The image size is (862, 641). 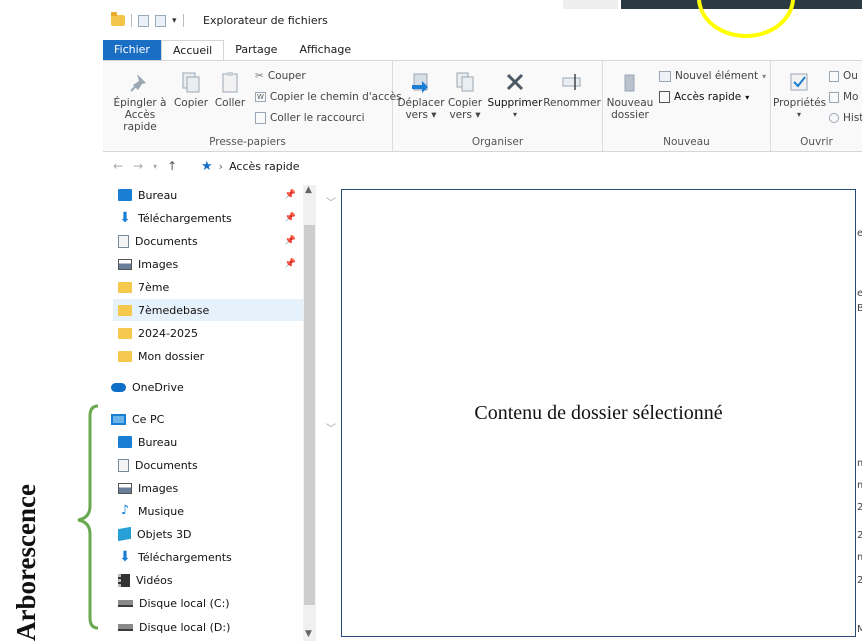 What do you see at coordinates (852, 118) in the screenshot?
I see `history-label: Hist` at bounding box center [852, 118].